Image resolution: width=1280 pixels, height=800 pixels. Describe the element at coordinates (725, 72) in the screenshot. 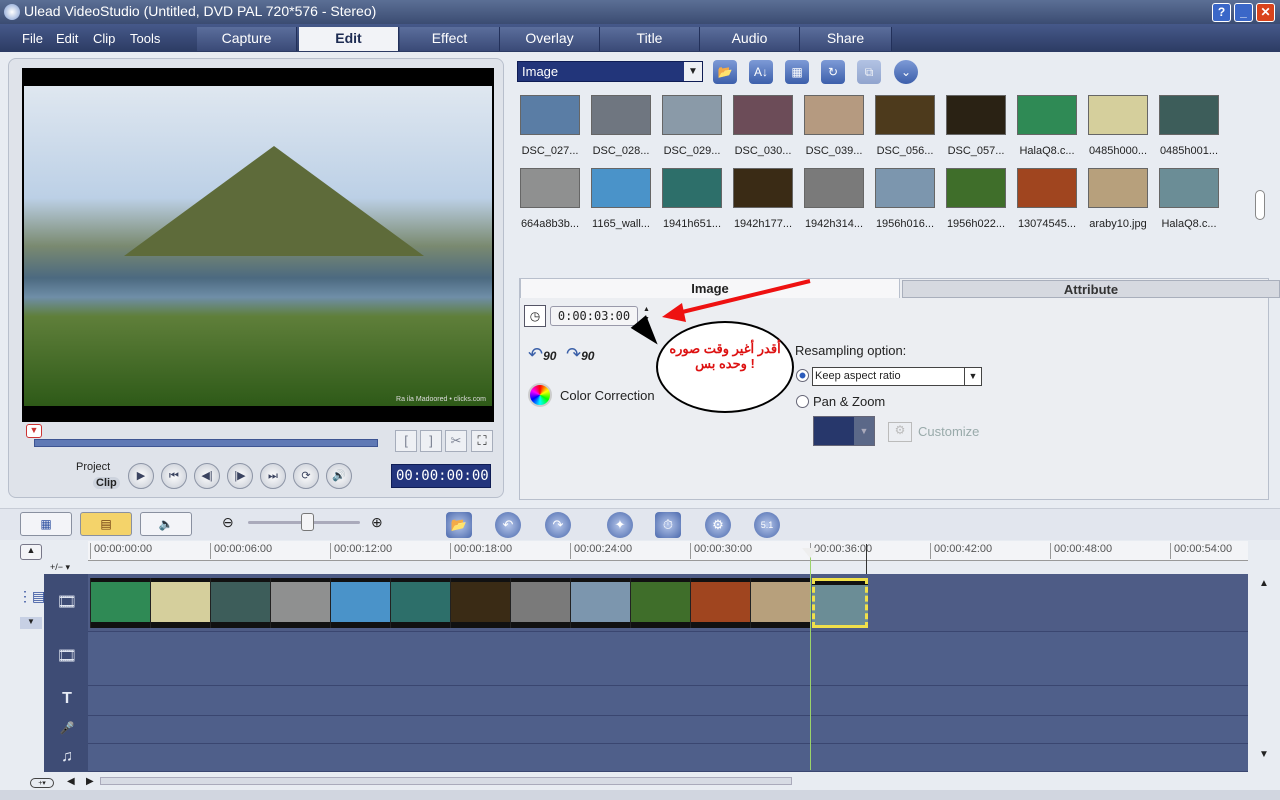

I see `open-folder-icon: 📂` at that location.